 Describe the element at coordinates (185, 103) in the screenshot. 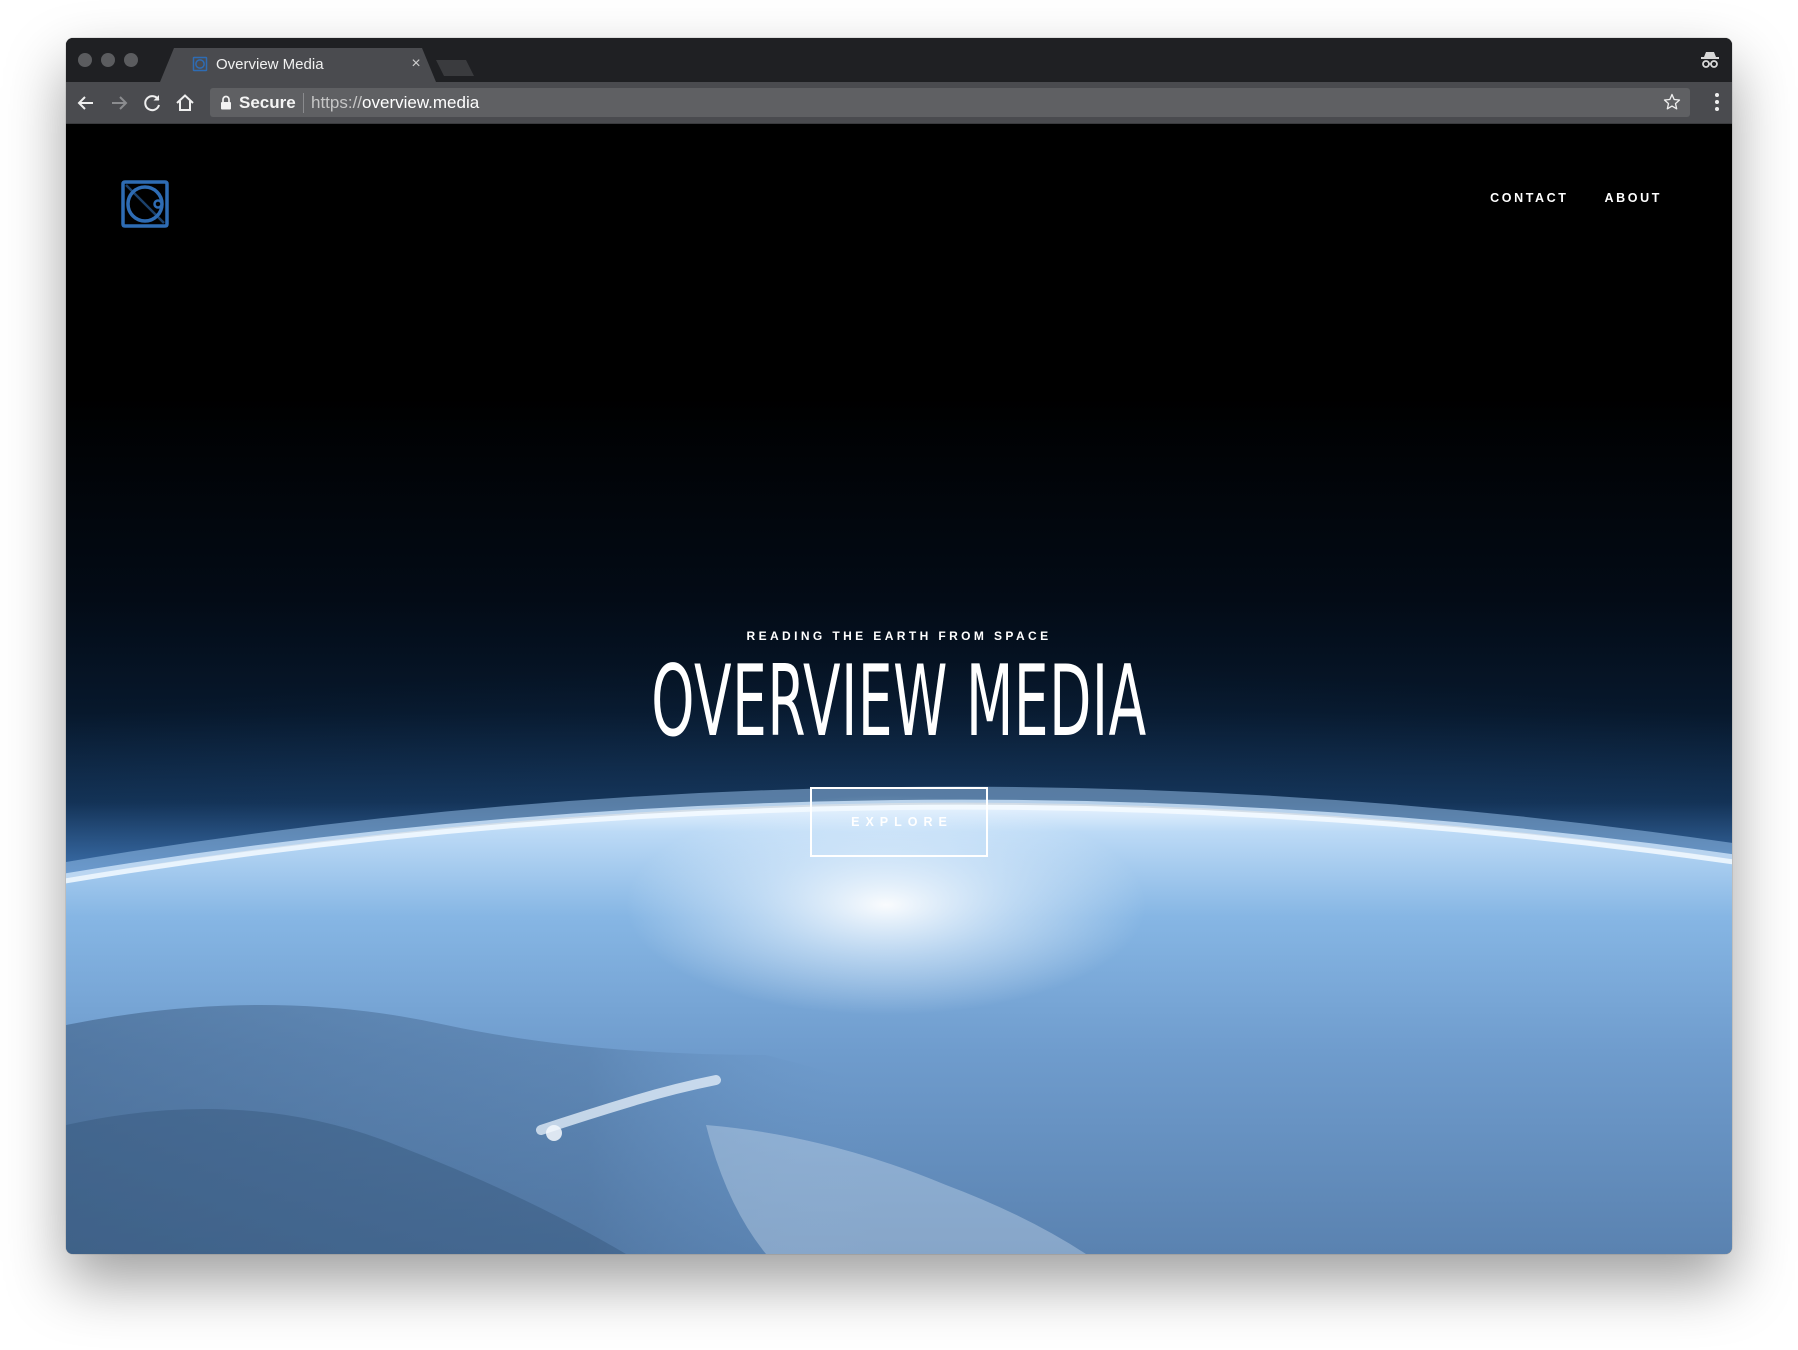

I see `home-icon` at that location.